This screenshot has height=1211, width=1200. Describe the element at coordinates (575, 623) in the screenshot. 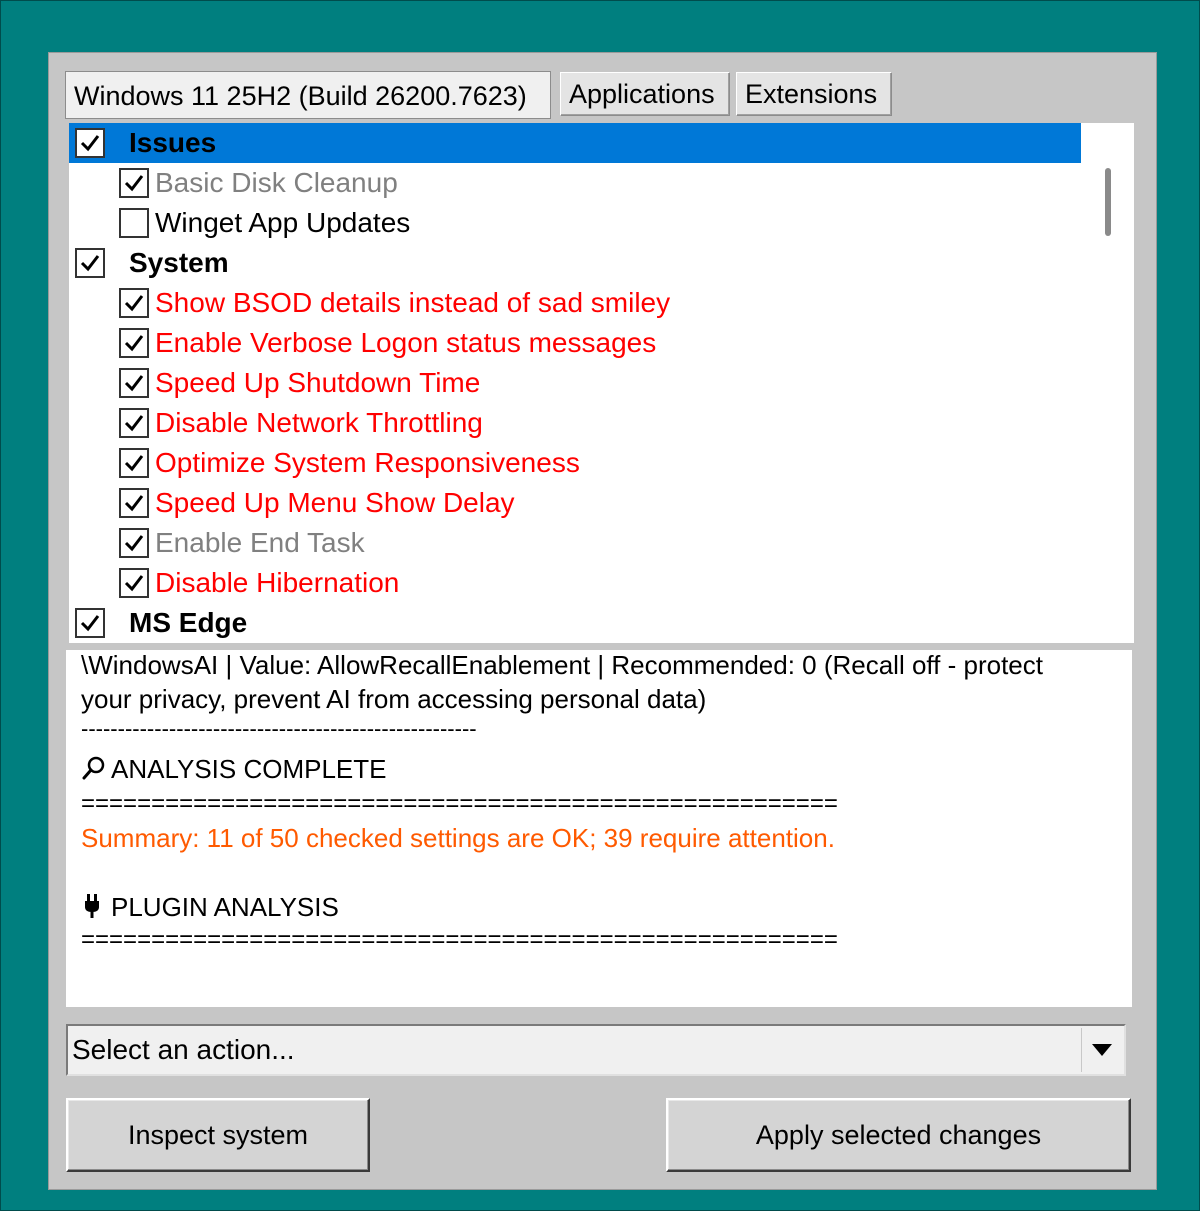

I see `tree-group: MS Edge` at that location.